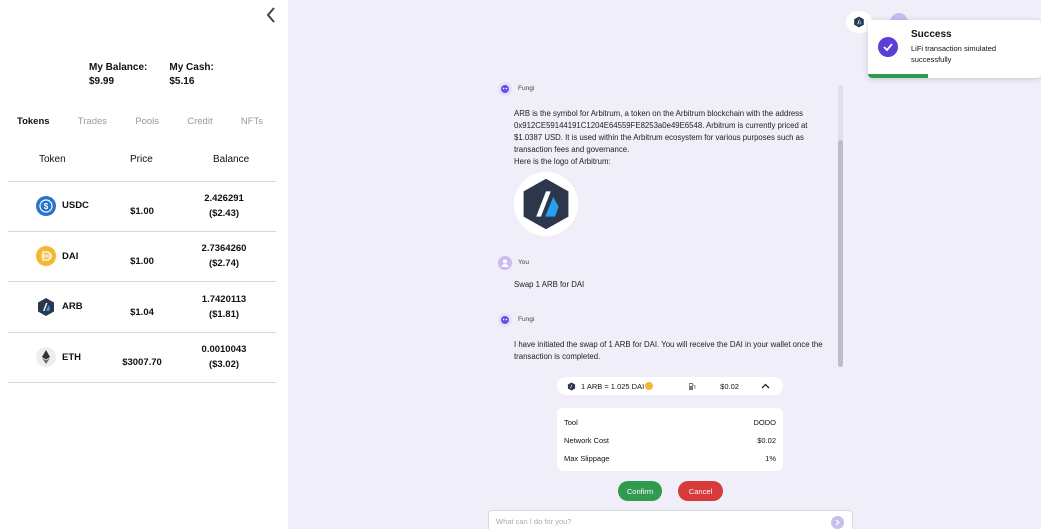 This screenshot has width=1041, height=529. I want to click on table-row: ETH $3007.70 0.0010043 ($3.02), so click(142, 358).